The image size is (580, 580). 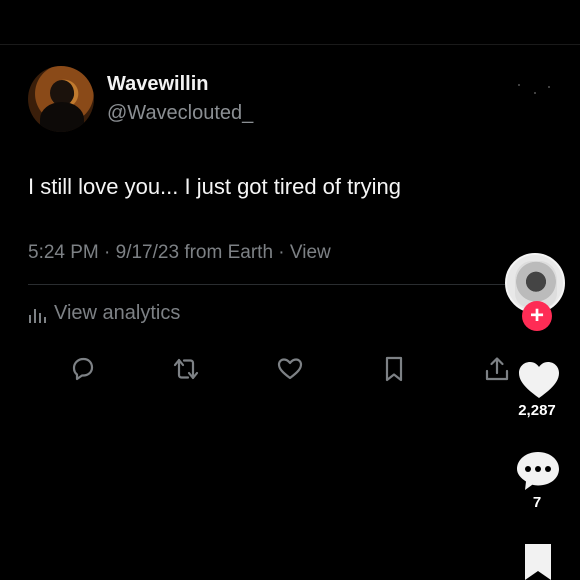 I want to click on comments-count: 7, so click(x=537, y=502).